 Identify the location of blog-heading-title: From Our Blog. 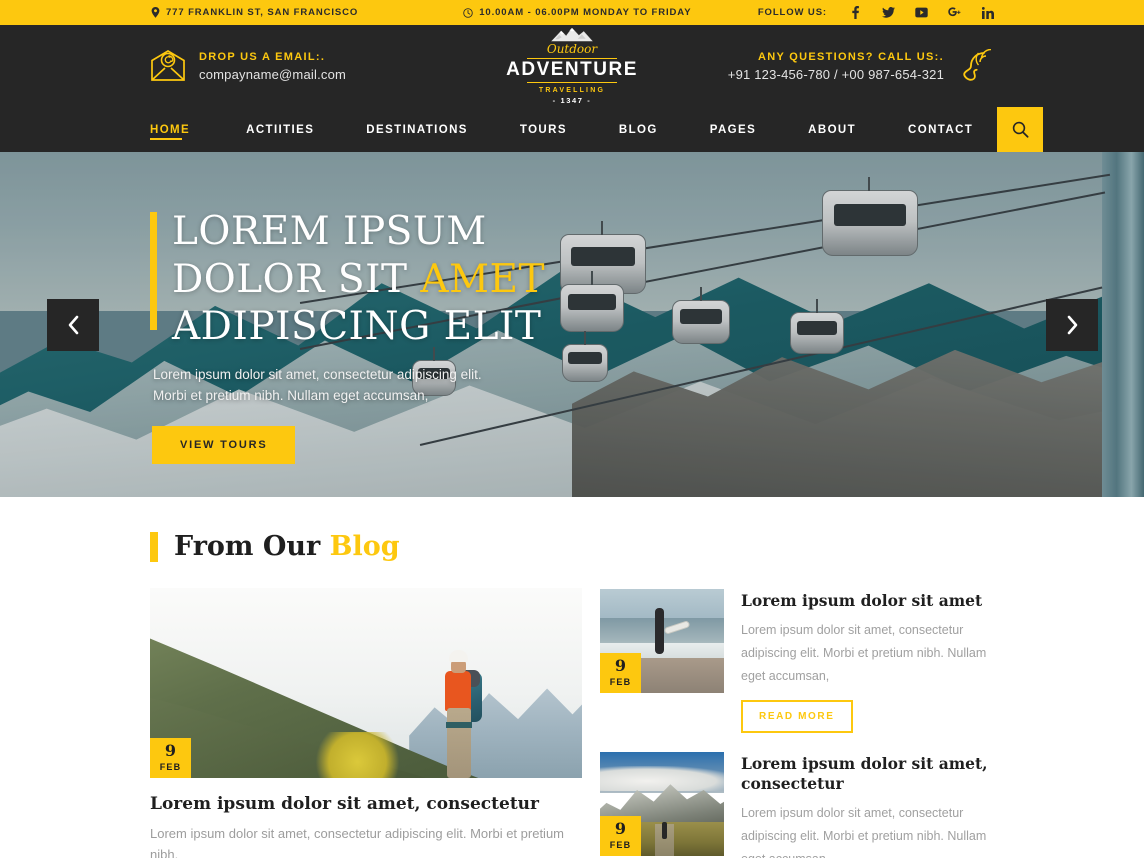
(287, 546).